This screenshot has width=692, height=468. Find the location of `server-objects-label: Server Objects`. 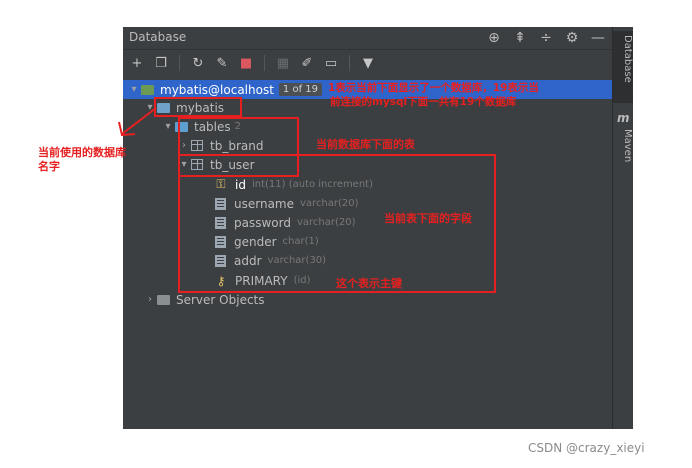

server-objects-label: Server Objects is located at coordinates (220, 299).